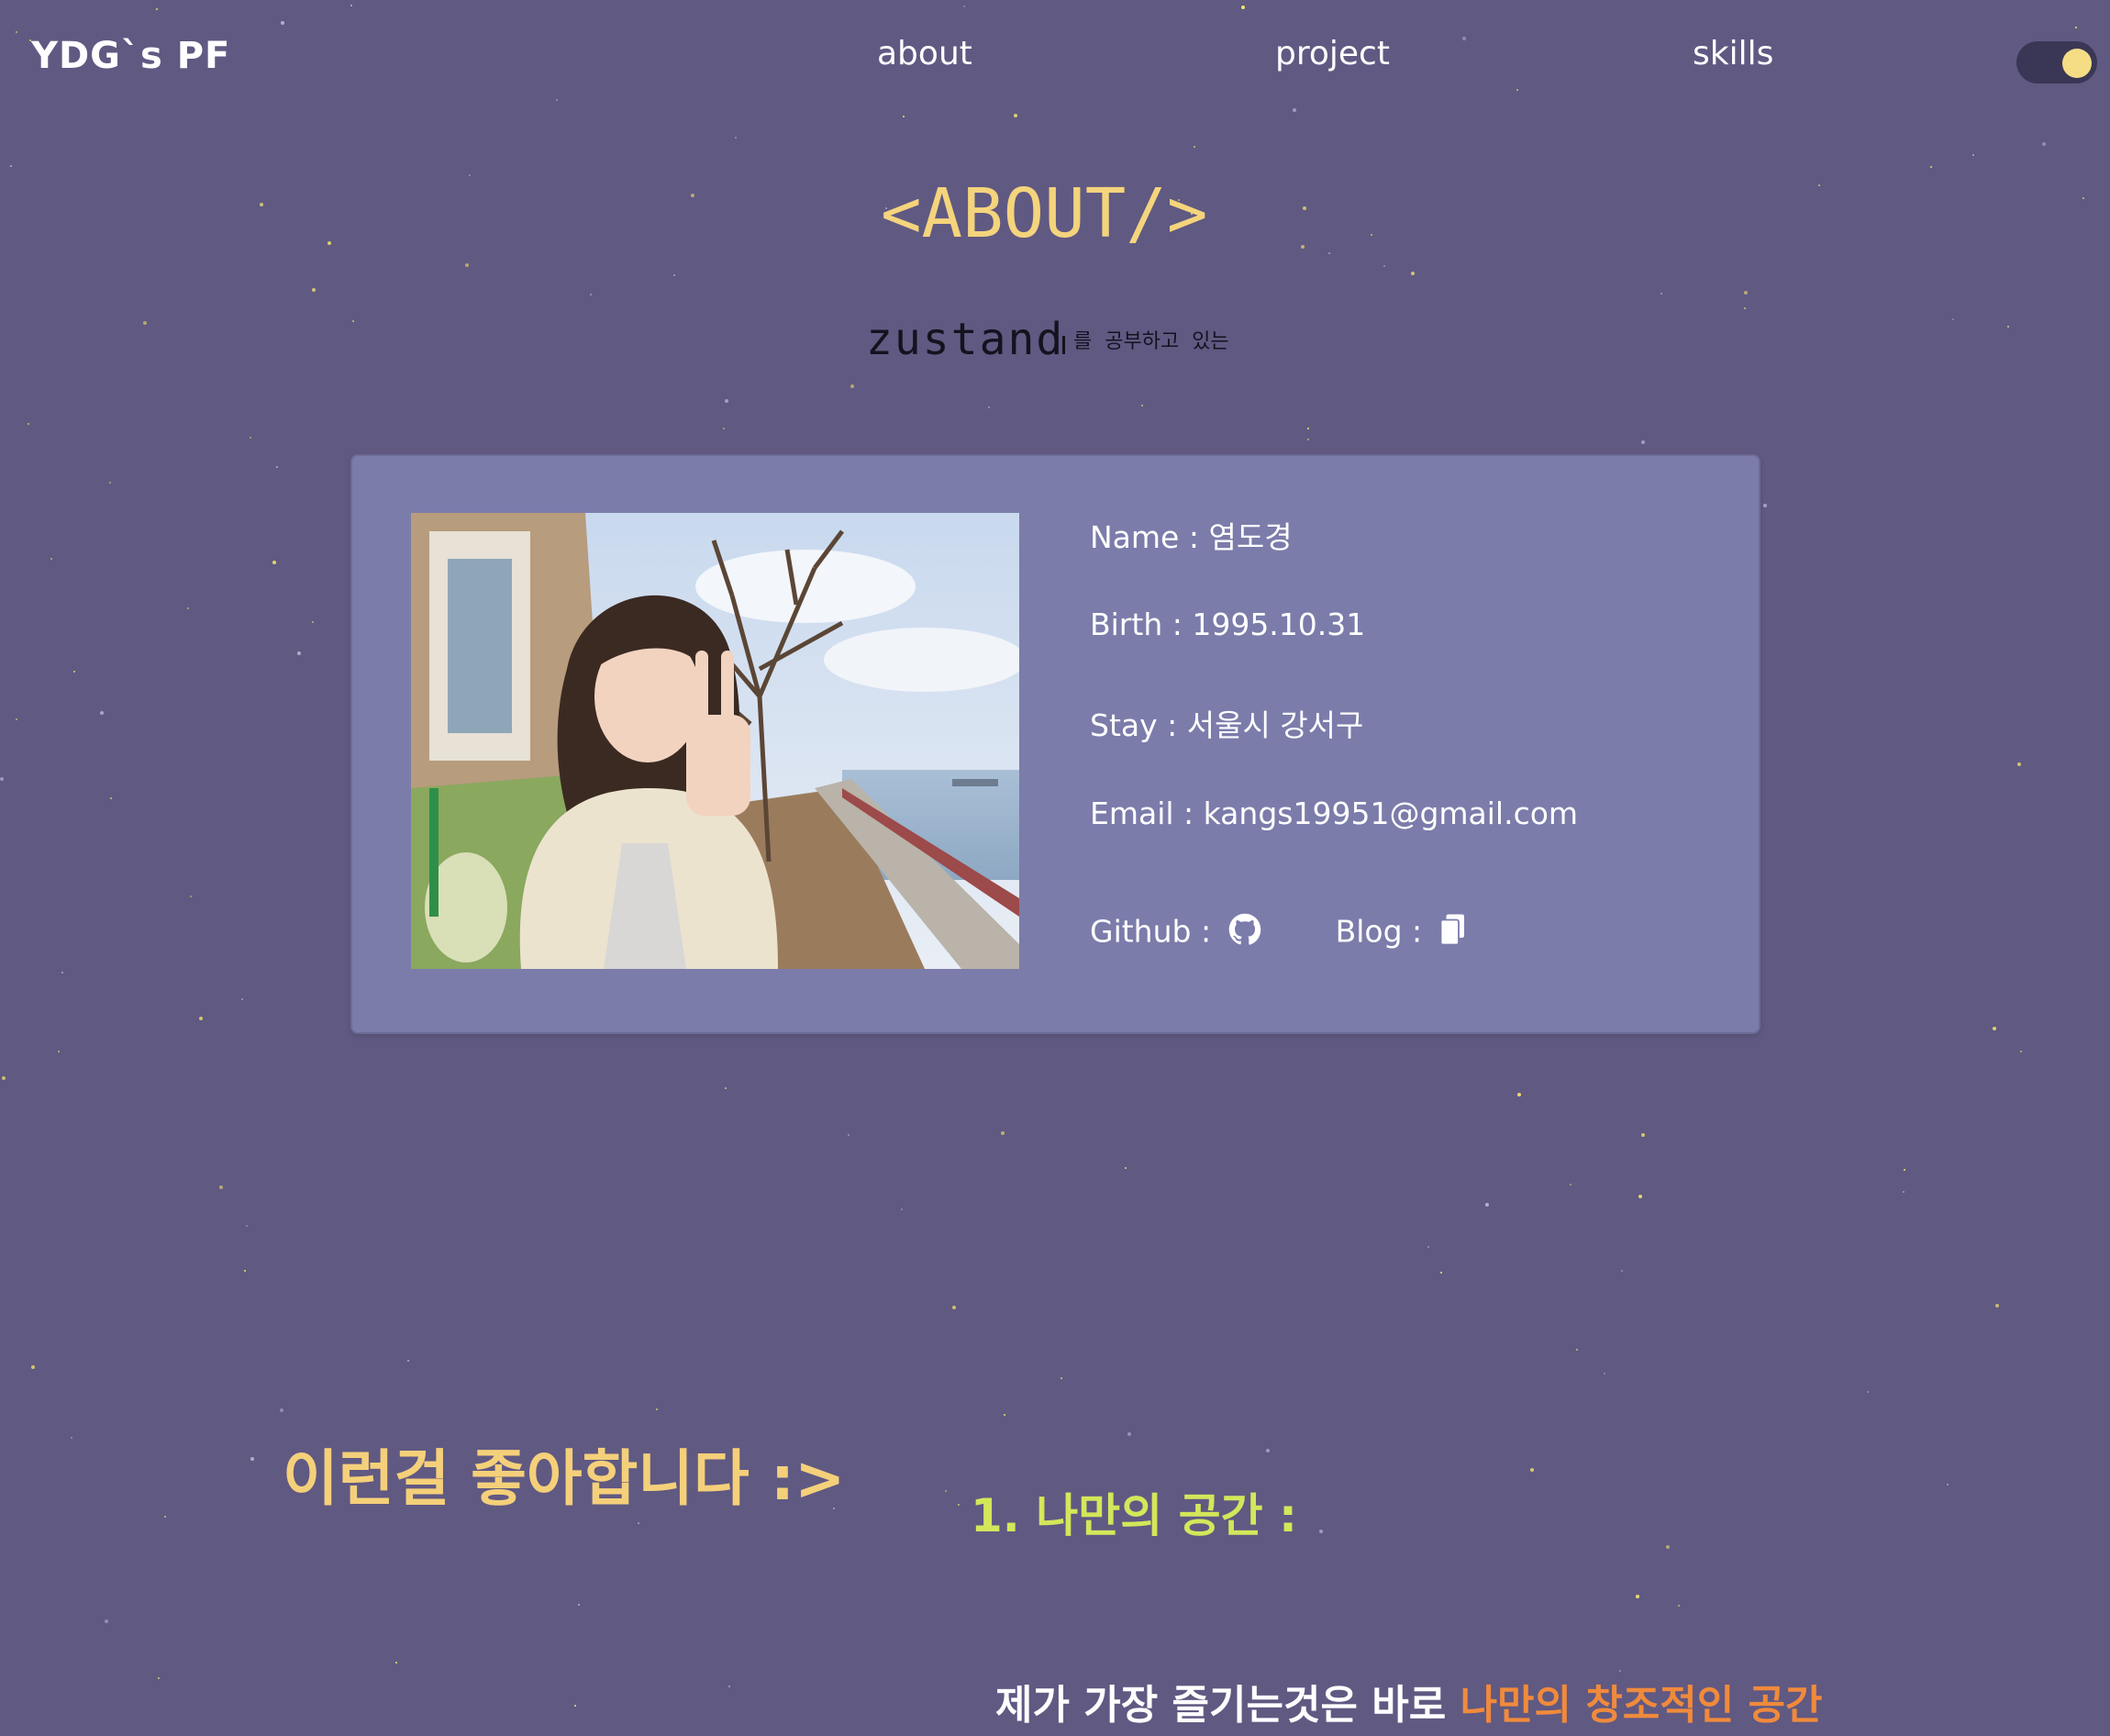 This screenshot has height=1736, width=2110. I want to click on likes-description: 제가 가장 즐기는것은 바로 나만의 창조적인 공간, so click(1409, 1701).